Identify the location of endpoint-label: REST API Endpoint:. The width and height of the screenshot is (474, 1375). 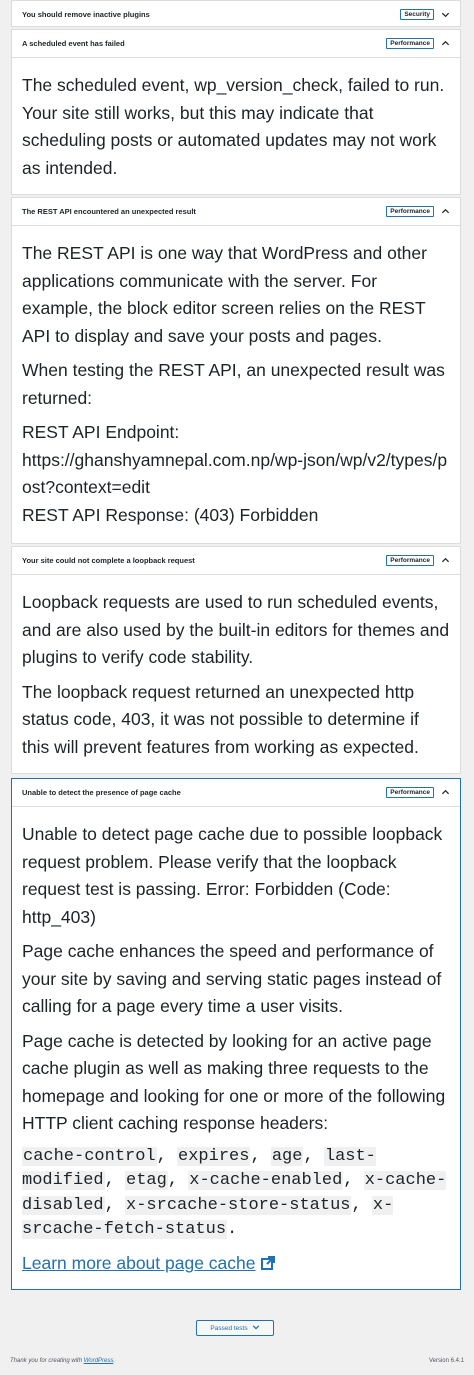
(101, 432).